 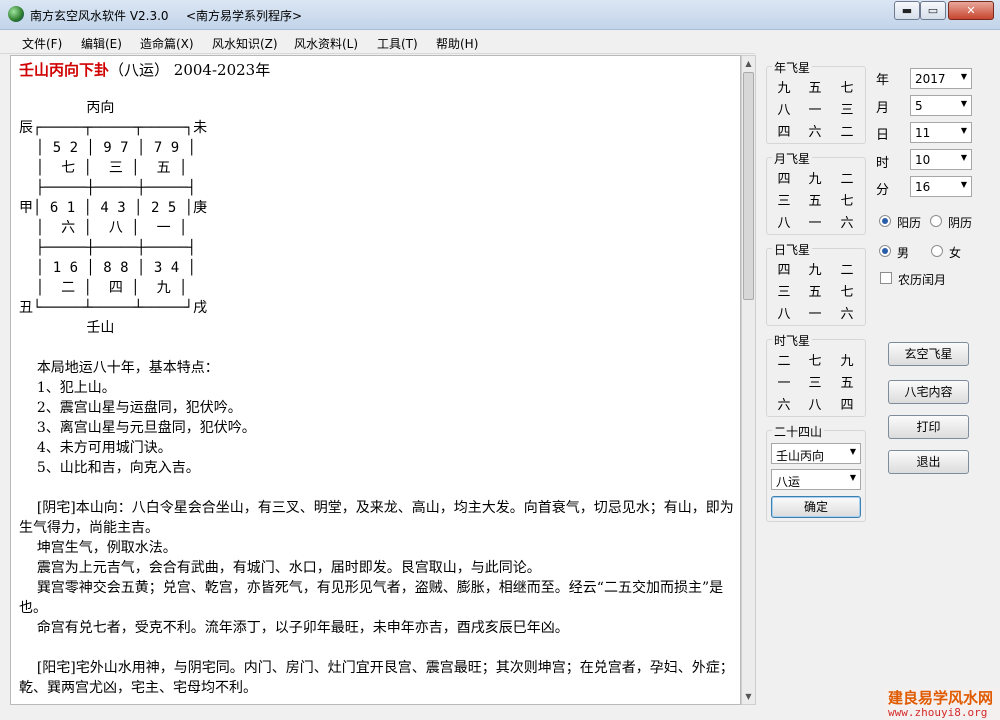 What do you see at coordinates (280, 568) in the screenshot?
I see `doc-paragraph: 震宫为上元吉气，会合有武曲，有城门、水口，届时即发。艮宫取山，与此同论。` at bounding box center [280, 568].